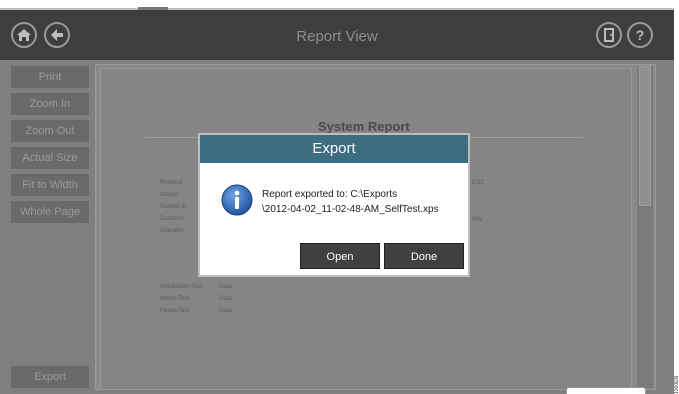 Image resolution: width=679 pixels, height=394 pixels. What do you see at coordinates (645, 136) in the screenshot?
I see `scrollbar-thumb` at bounding box center [645, 136].